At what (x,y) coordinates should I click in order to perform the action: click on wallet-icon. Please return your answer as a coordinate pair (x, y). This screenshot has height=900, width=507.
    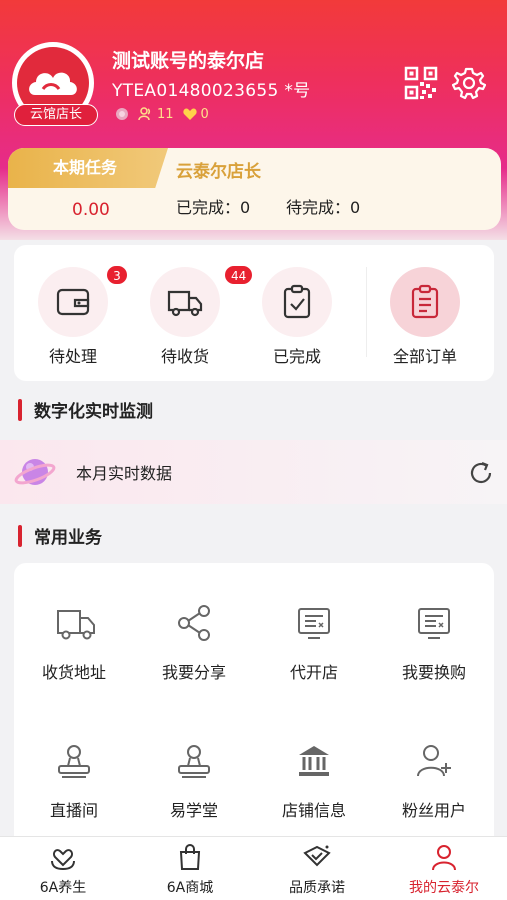
    Looking at the image, I should click on (73, 302).